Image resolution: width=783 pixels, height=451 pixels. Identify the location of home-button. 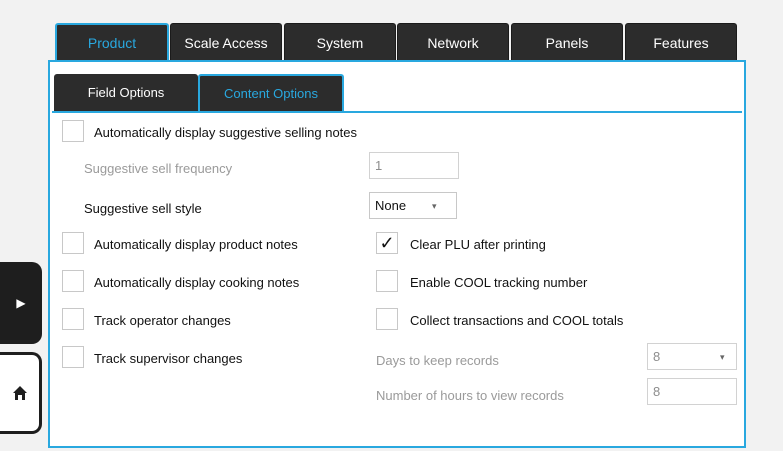
(21, 393).